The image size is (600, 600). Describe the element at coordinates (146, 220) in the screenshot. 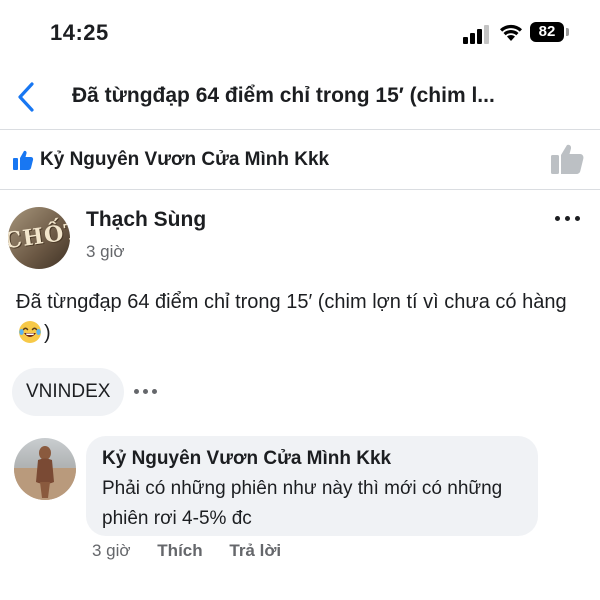

I see `post-author: Thạch Sùng` at that location.